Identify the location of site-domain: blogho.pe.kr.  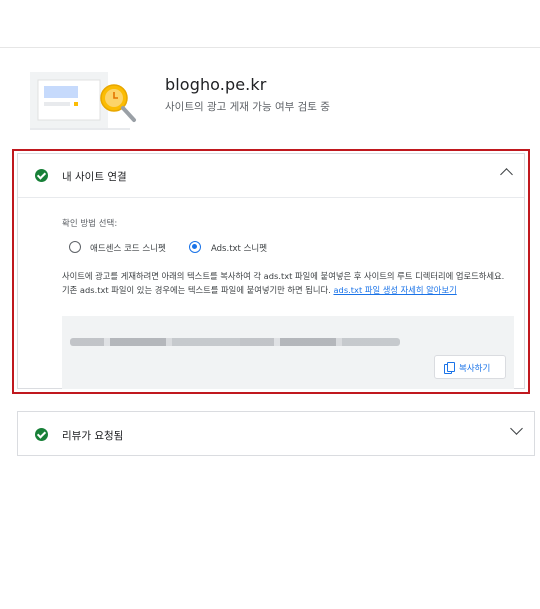
(216, 84).